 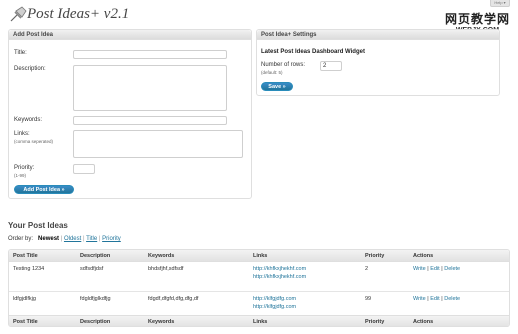 I want to click on priority-input, so click(x=84, y=169).